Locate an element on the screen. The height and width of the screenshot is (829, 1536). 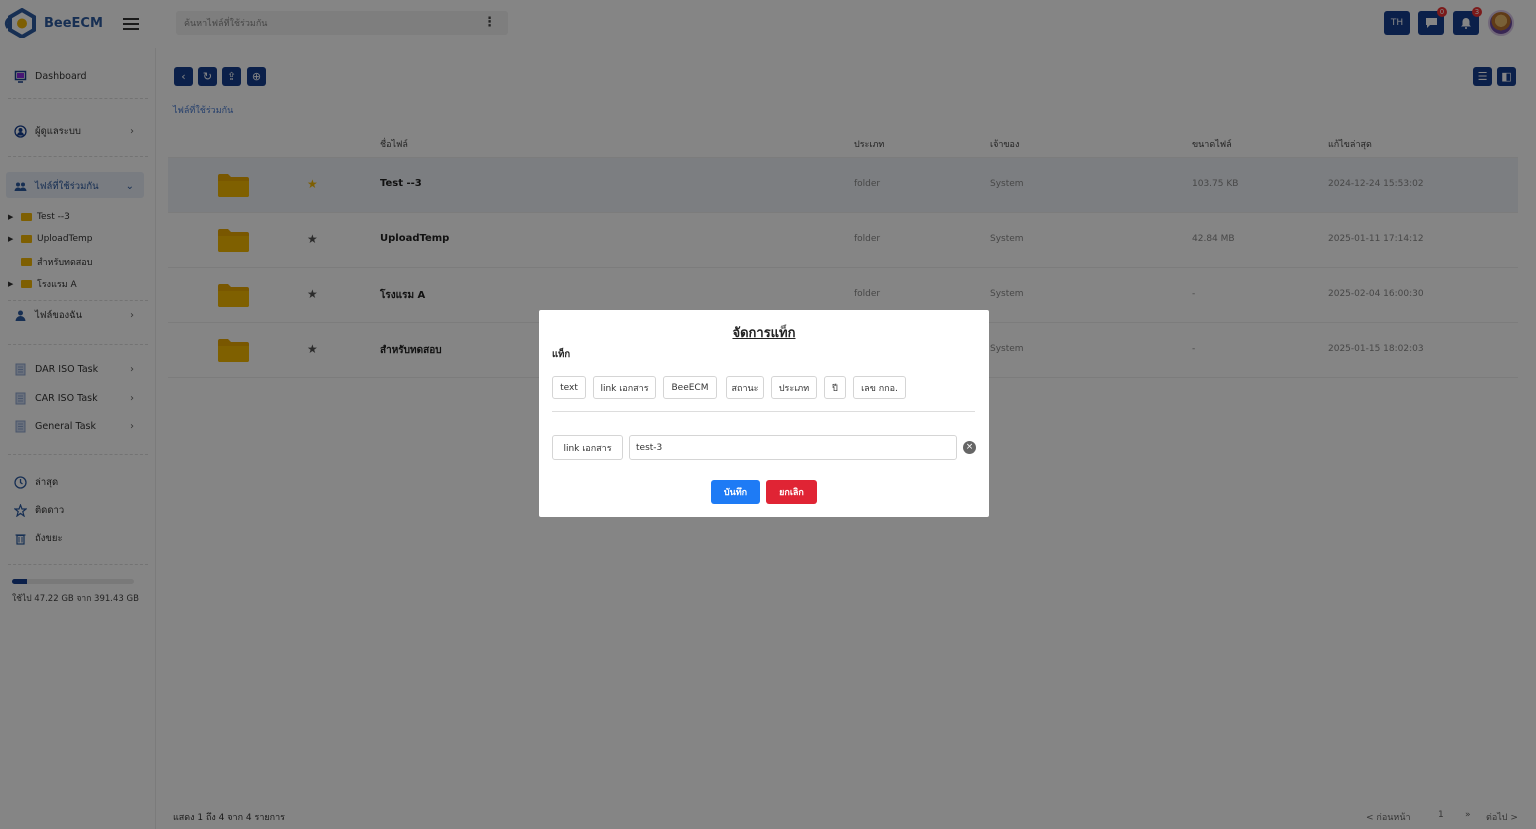
remove-tag-icon: × is located at coordinates (969, 447).